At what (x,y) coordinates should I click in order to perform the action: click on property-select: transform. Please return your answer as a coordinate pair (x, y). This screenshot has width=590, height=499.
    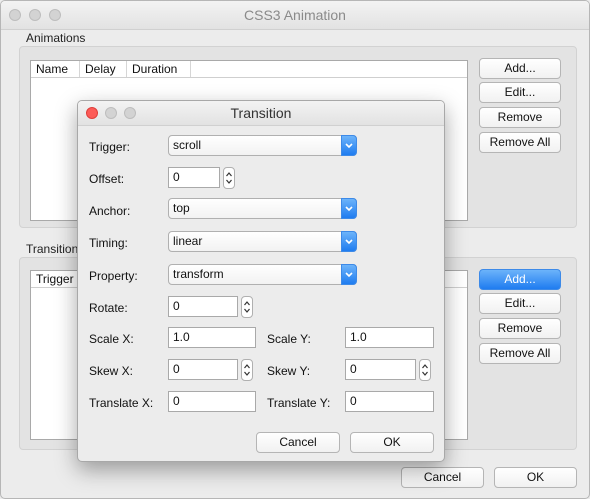
    Looking at the image, I should click on (262, 274).